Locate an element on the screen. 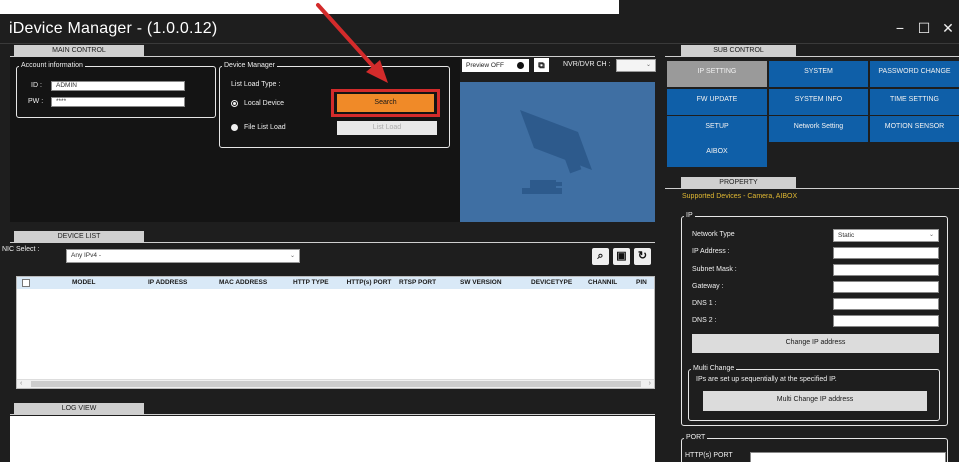 The image size is (959, 462). local-device-label: Local Device is located at coordinates (264, 103).